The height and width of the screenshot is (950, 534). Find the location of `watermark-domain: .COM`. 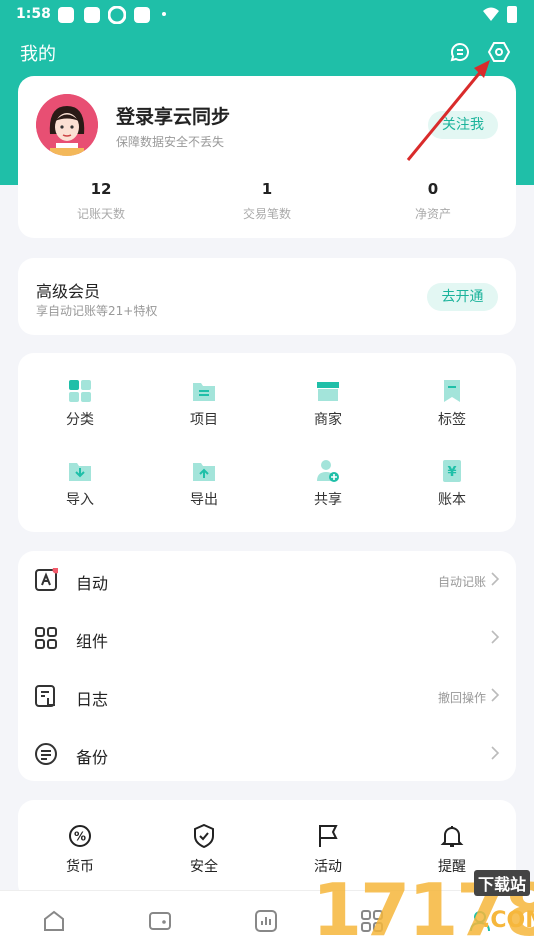

watermark-domain: .COM is located at coordinates (508, 920).